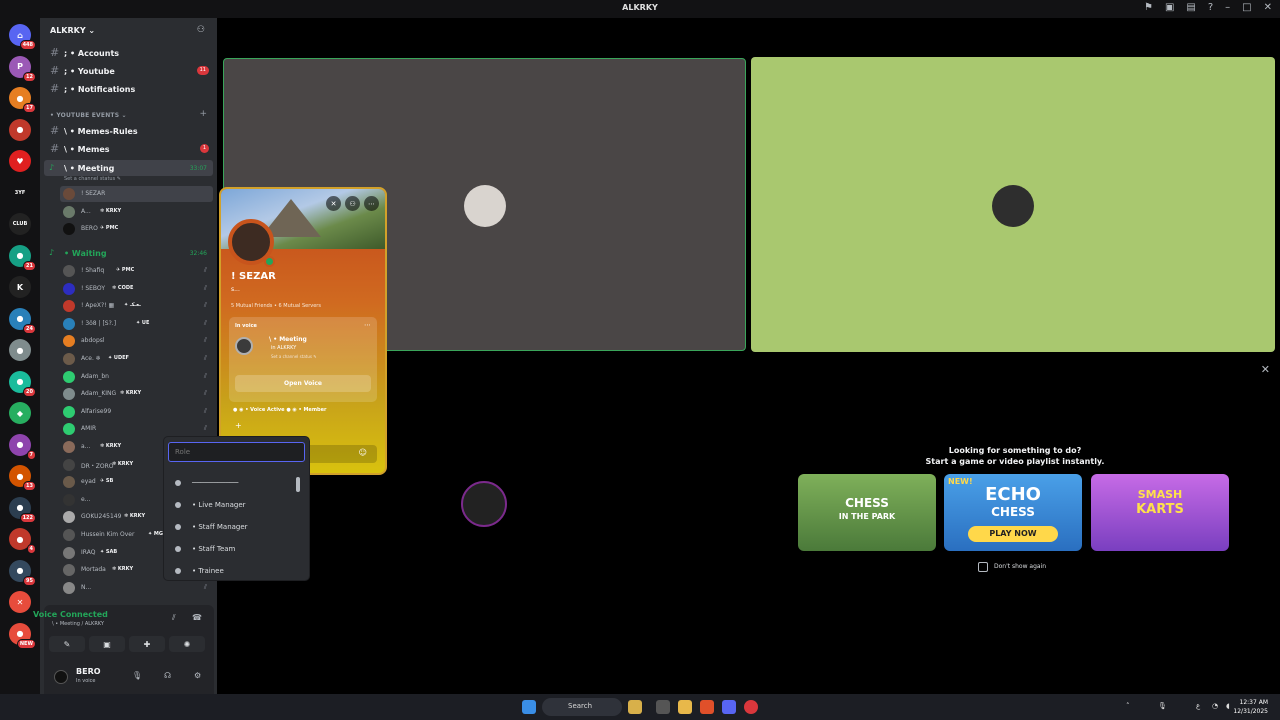 This screenshot has width=1280, height=720. I want to click on user-name: BERO, so click(88, 671).